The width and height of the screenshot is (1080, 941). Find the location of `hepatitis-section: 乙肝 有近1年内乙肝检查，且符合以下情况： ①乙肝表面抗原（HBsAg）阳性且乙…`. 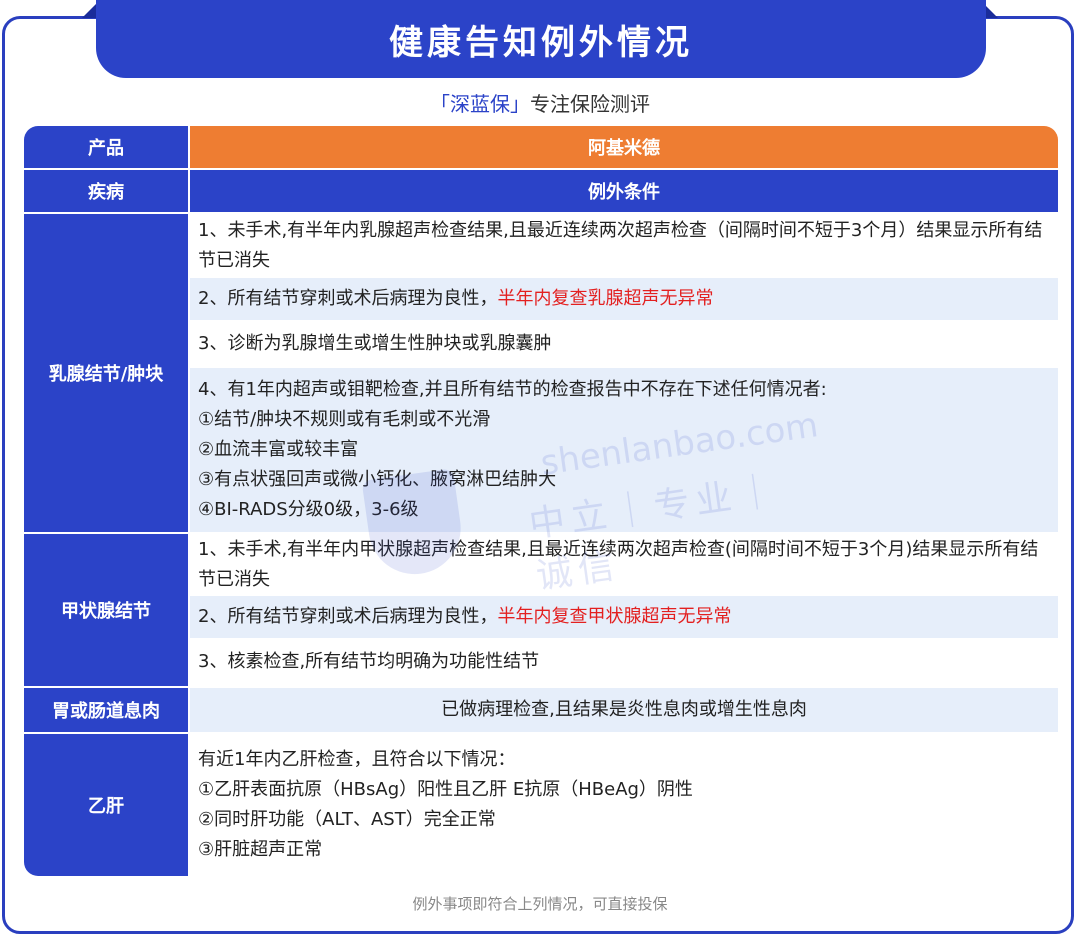

hepatitis-section: 乙肝 有近1年内乙肝检查，且符合以下情况： ①乙肝表面抗原（HBsAg）阳性且乙… is located at coordinates (541, 805).